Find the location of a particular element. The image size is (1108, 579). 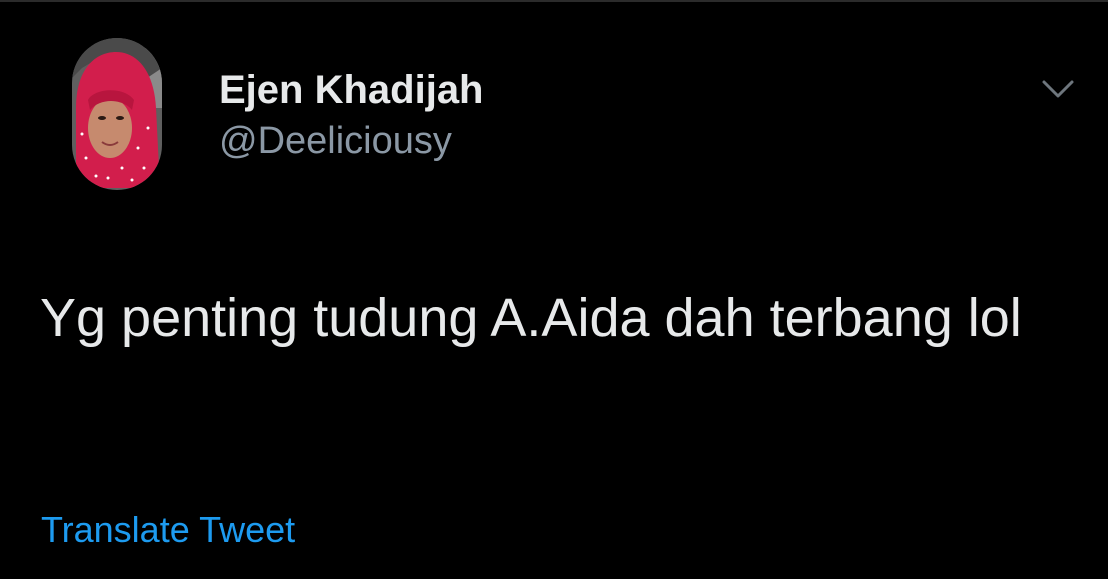

tweet-text: Yg penting tudung A.Aida dah terbang lol is located at coordinates (531, 318).